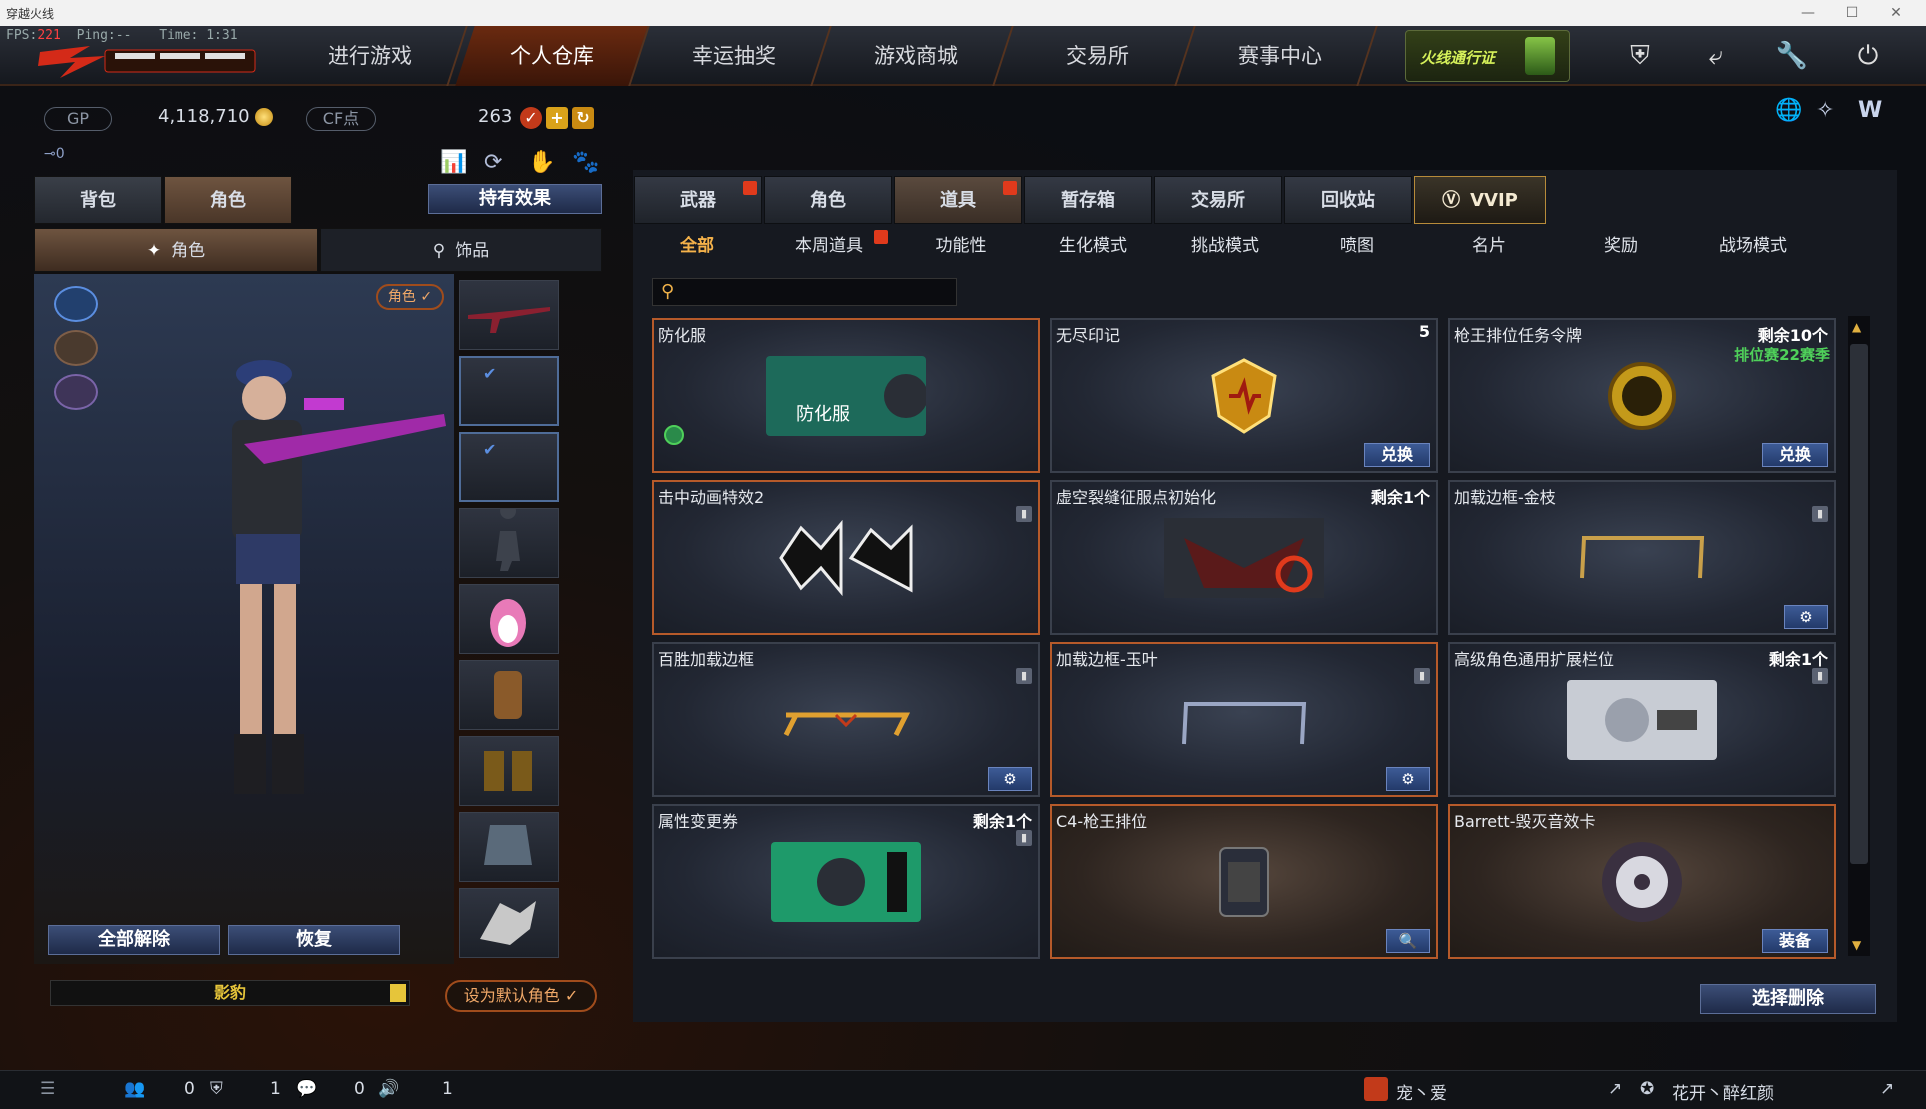 This screenshot has height=1109, width=1926. I want to click on restore-button: 恢复, so click(314, 940).